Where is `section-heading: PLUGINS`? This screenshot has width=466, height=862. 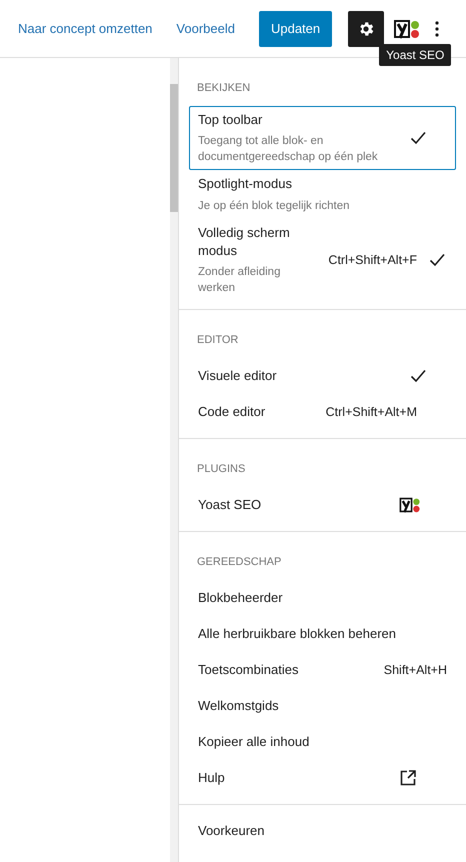
section-heading: PLUGINS is located at coordinates (221, 470).